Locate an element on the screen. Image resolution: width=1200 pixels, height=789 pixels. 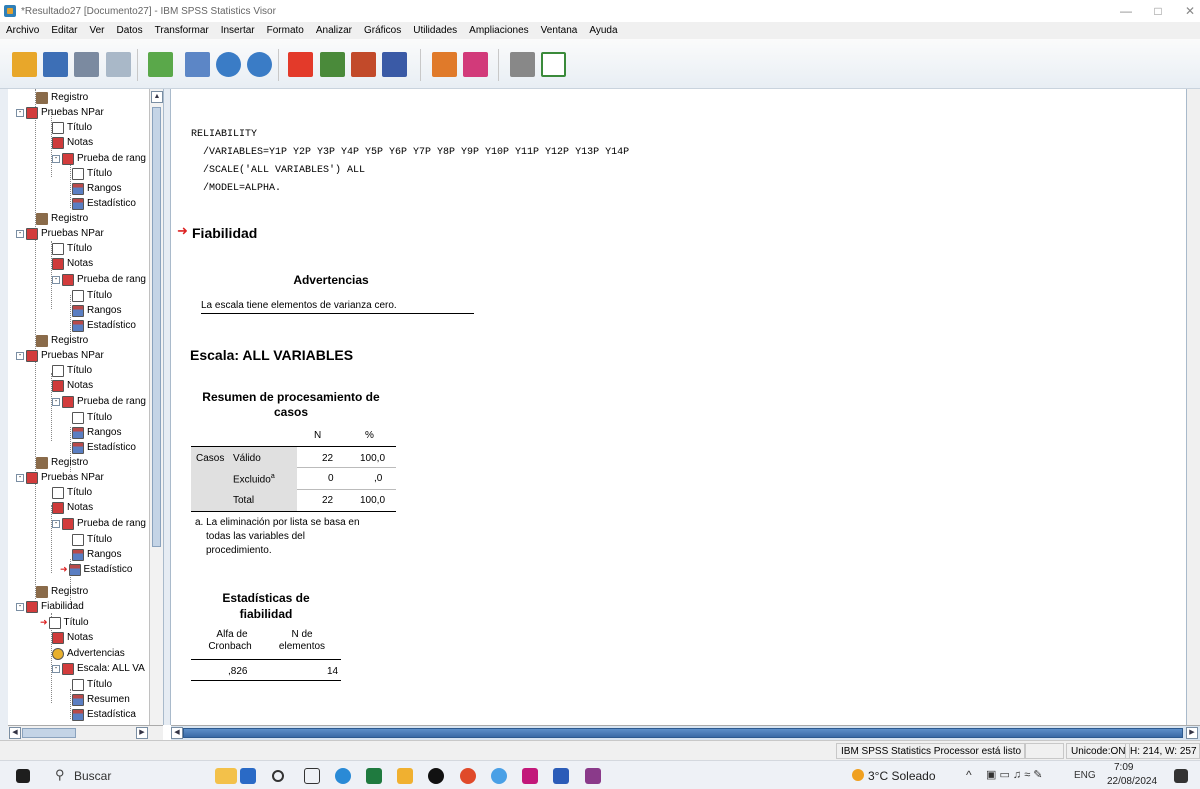
task-view-icon is located at coordinates (312, 776).